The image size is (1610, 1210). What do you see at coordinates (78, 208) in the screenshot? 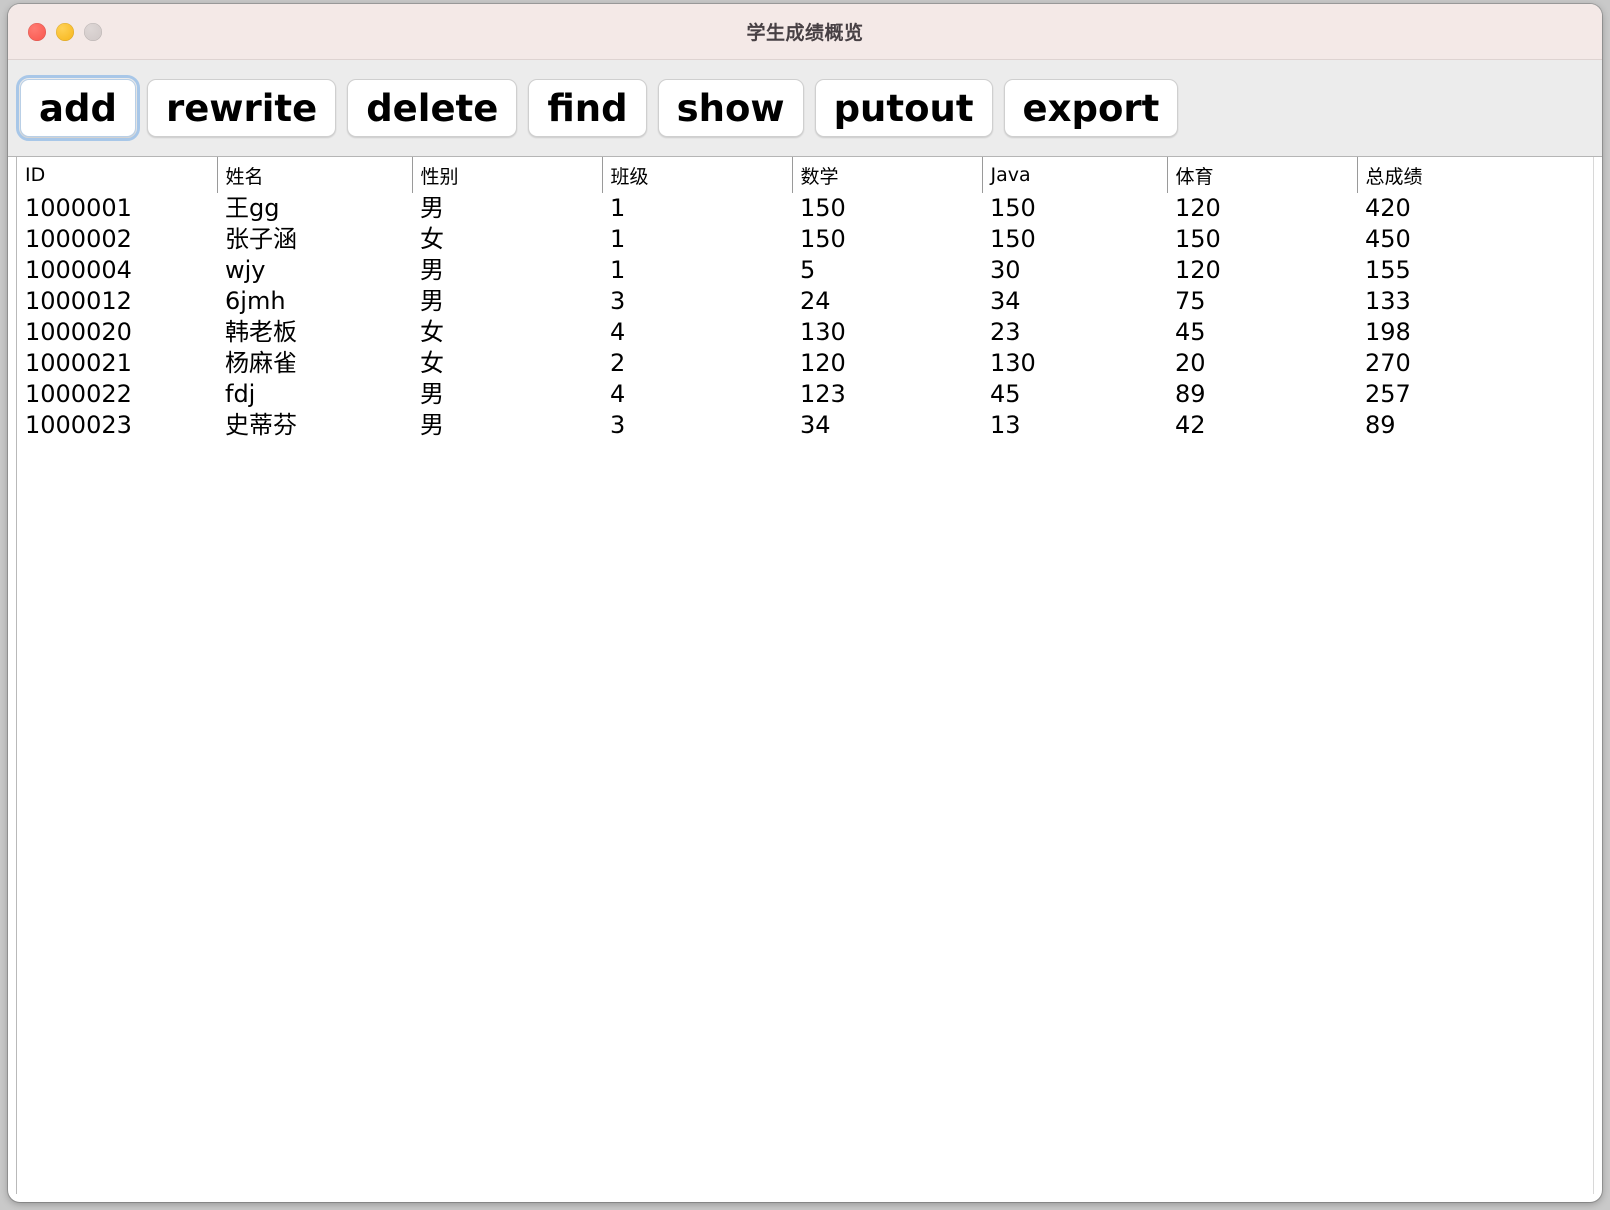
I see `table-cell: 1000001` at bounding box center [78, 208].